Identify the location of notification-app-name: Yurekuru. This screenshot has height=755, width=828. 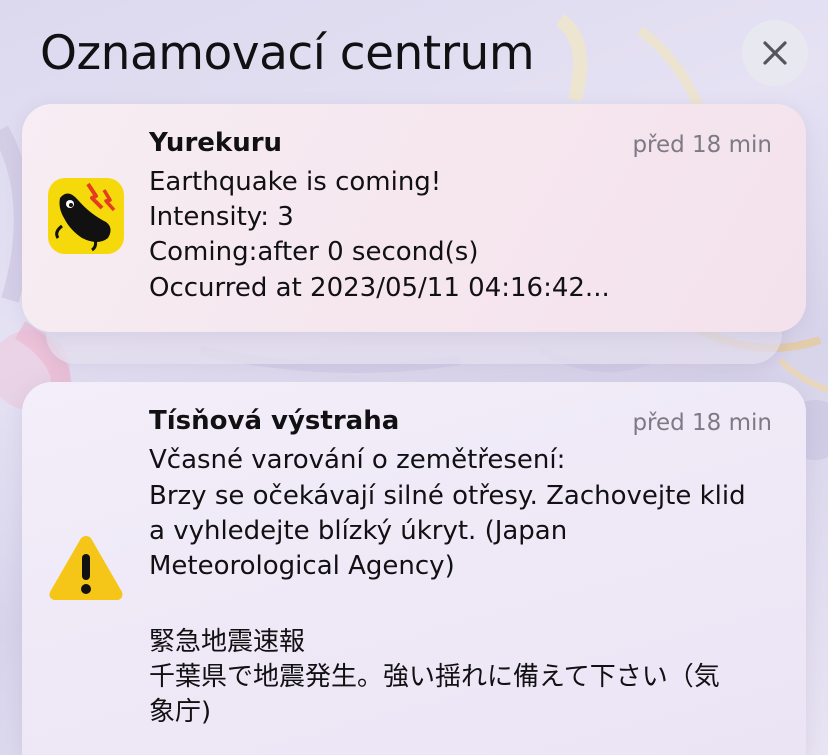
(216, 143).